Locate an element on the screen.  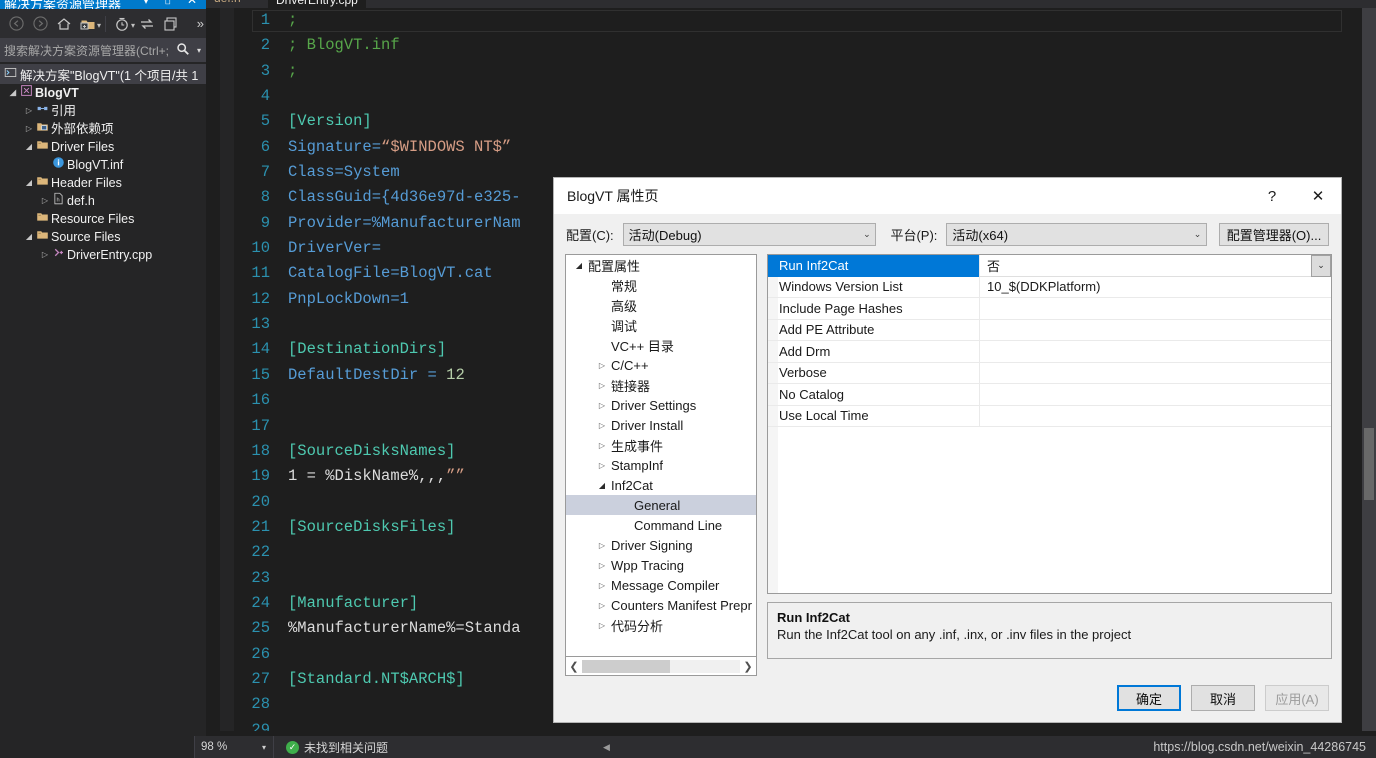
property-row: No Catalog is located at coordinates (1049, 395).